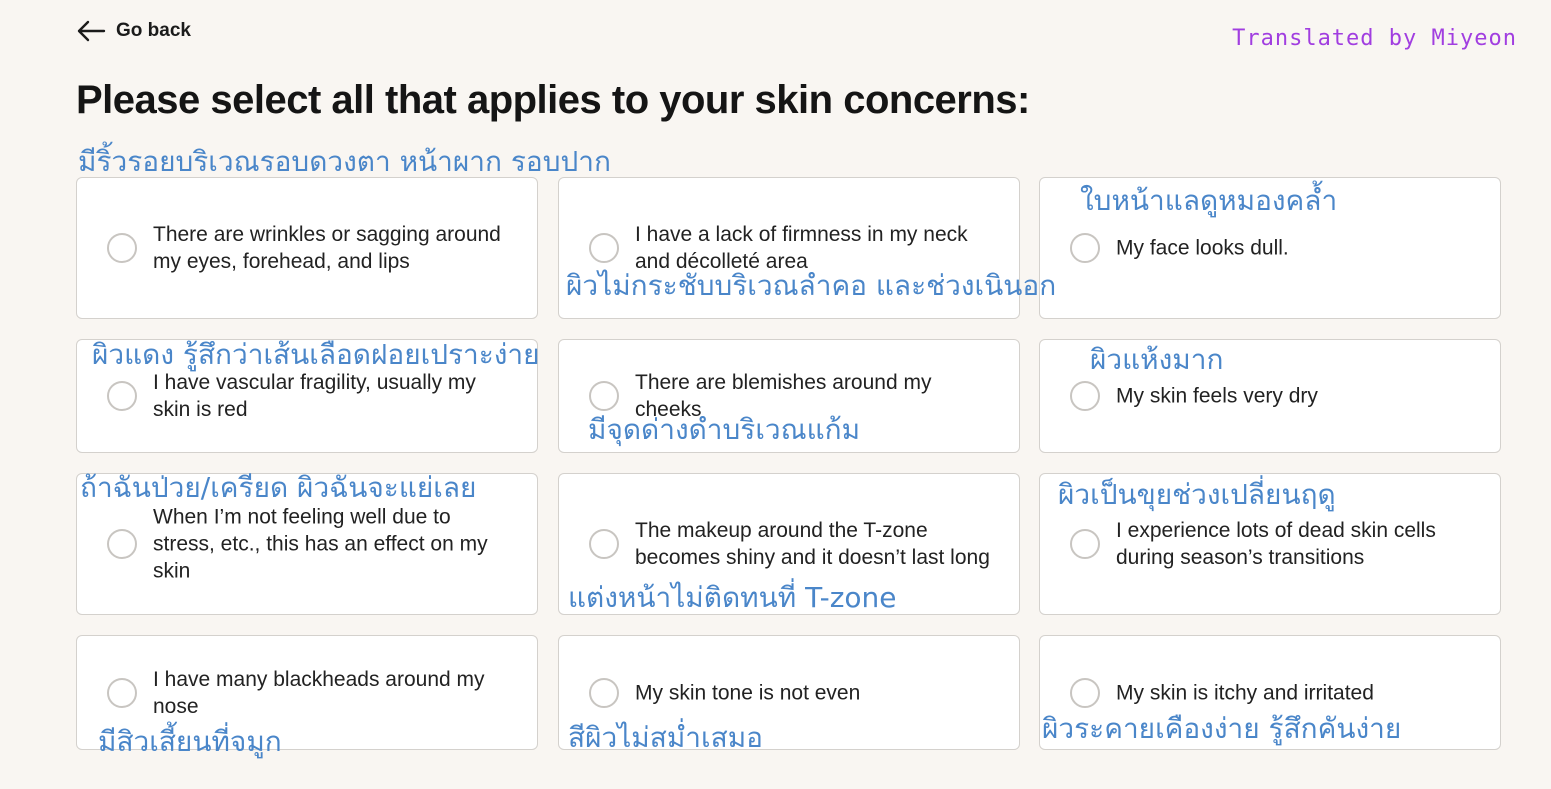 The width and height of the screenshot is (1551, 789). I want to click on option-label: My skin tone is not even, so click(748, 692).